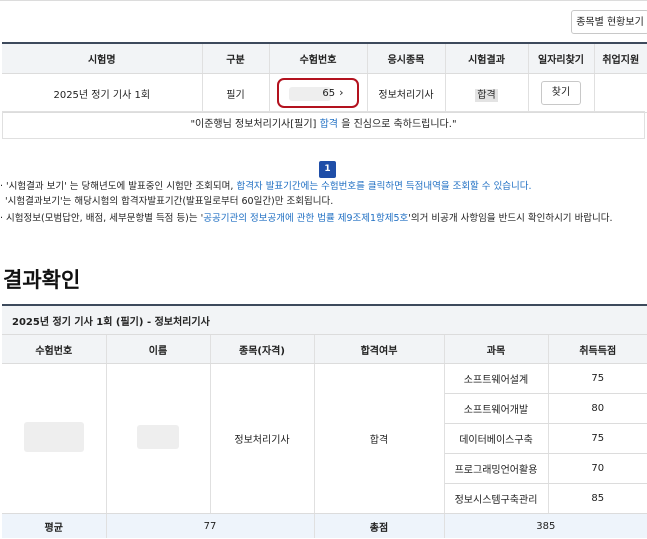 This screenshot has width=647, height=539. I want to click on view-by-subject-button: 종목별 현황보기, so click(609, 22).